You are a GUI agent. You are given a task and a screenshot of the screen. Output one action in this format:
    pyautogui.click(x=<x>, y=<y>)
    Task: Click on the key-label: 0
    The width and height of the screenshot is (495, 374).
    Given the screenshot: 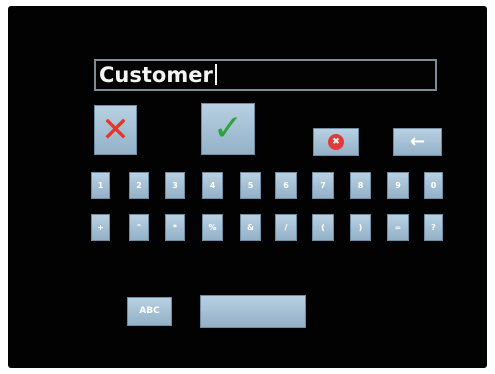 What is the action you would take?
    pyautogui.click(x=433, y=185)
    